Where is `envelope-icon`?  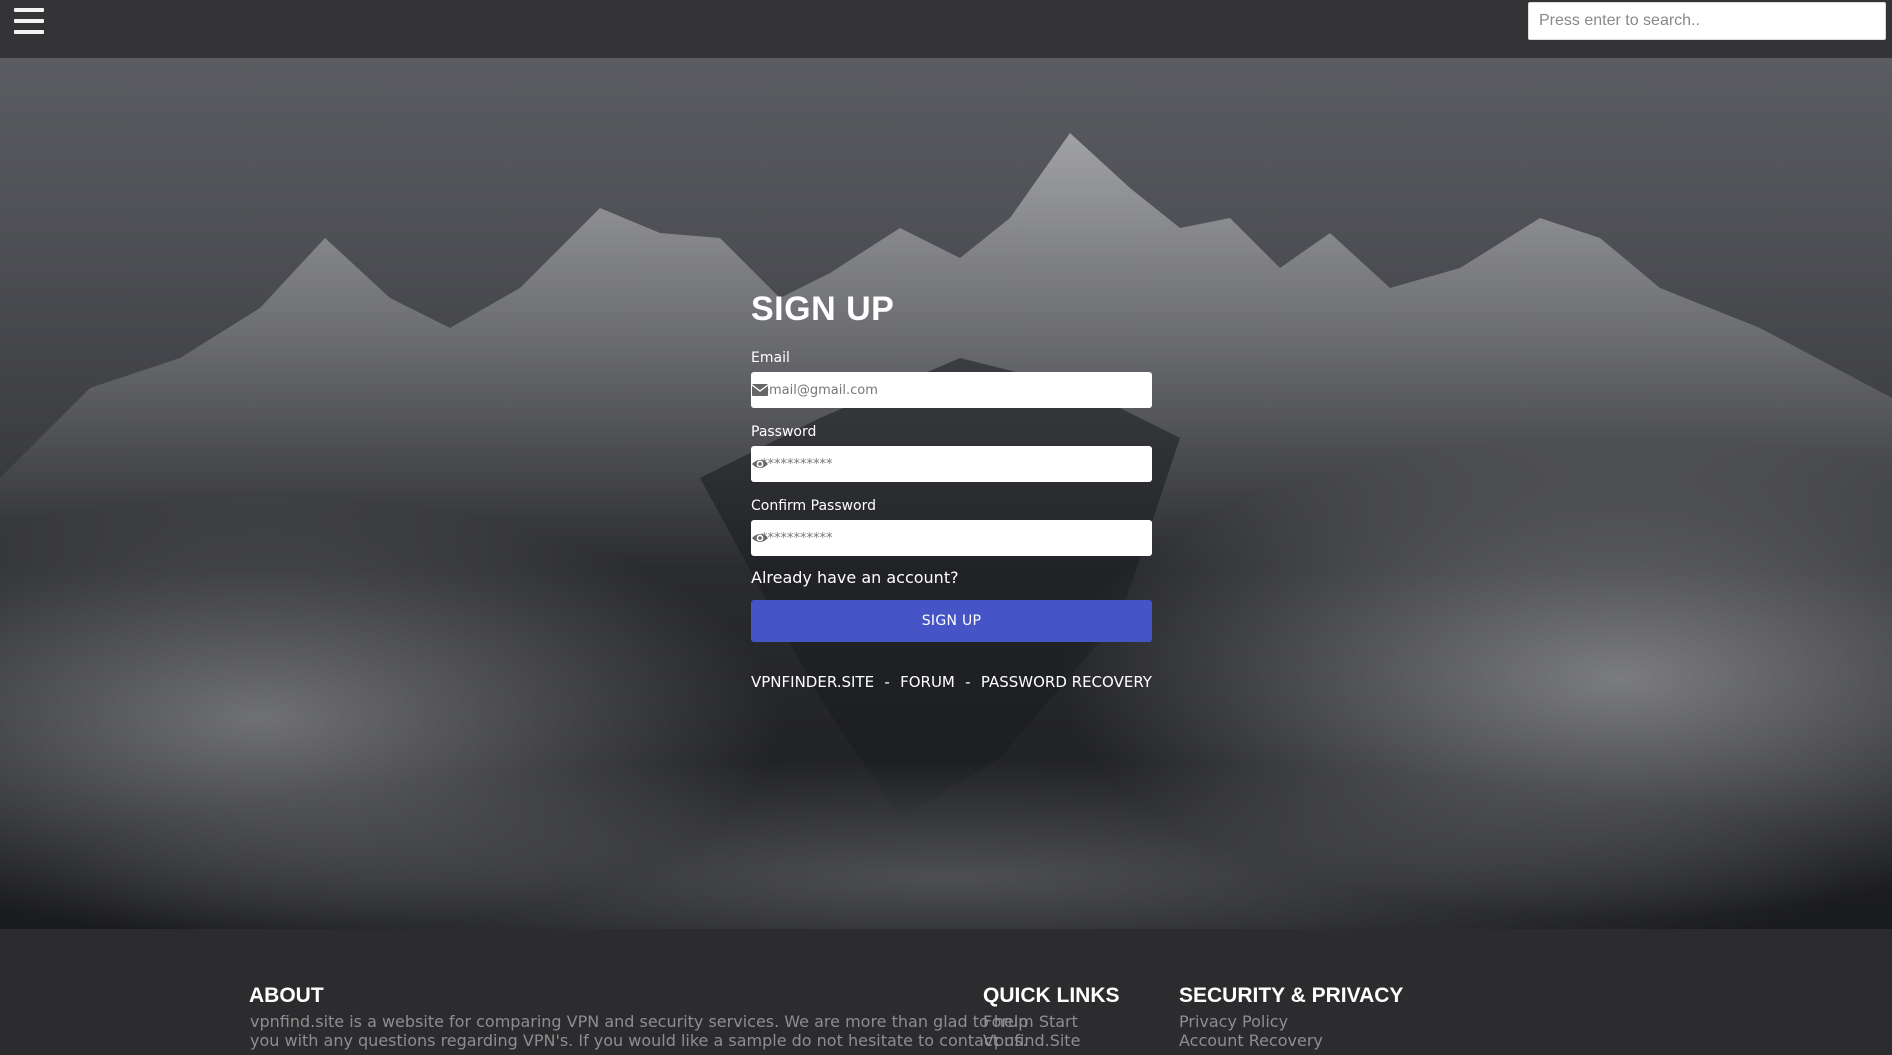
envelope-icon is located at coordinates (760, 390).